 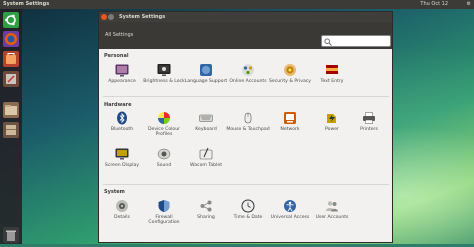 What do you see at coordinates (164, 118) in the screenshot?
I see `color-icon` at bounding box center [164, 118].